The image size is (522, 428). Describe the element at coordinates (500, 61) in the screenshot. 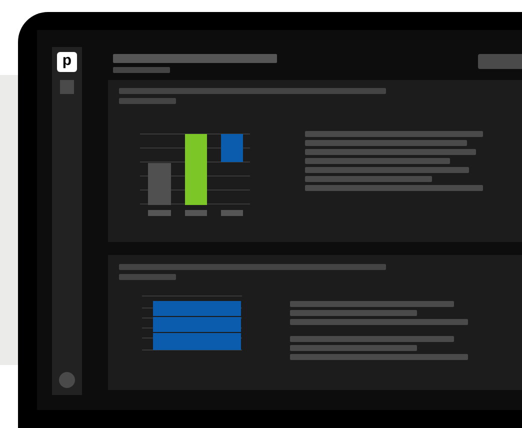

I see `header-button` at that location.